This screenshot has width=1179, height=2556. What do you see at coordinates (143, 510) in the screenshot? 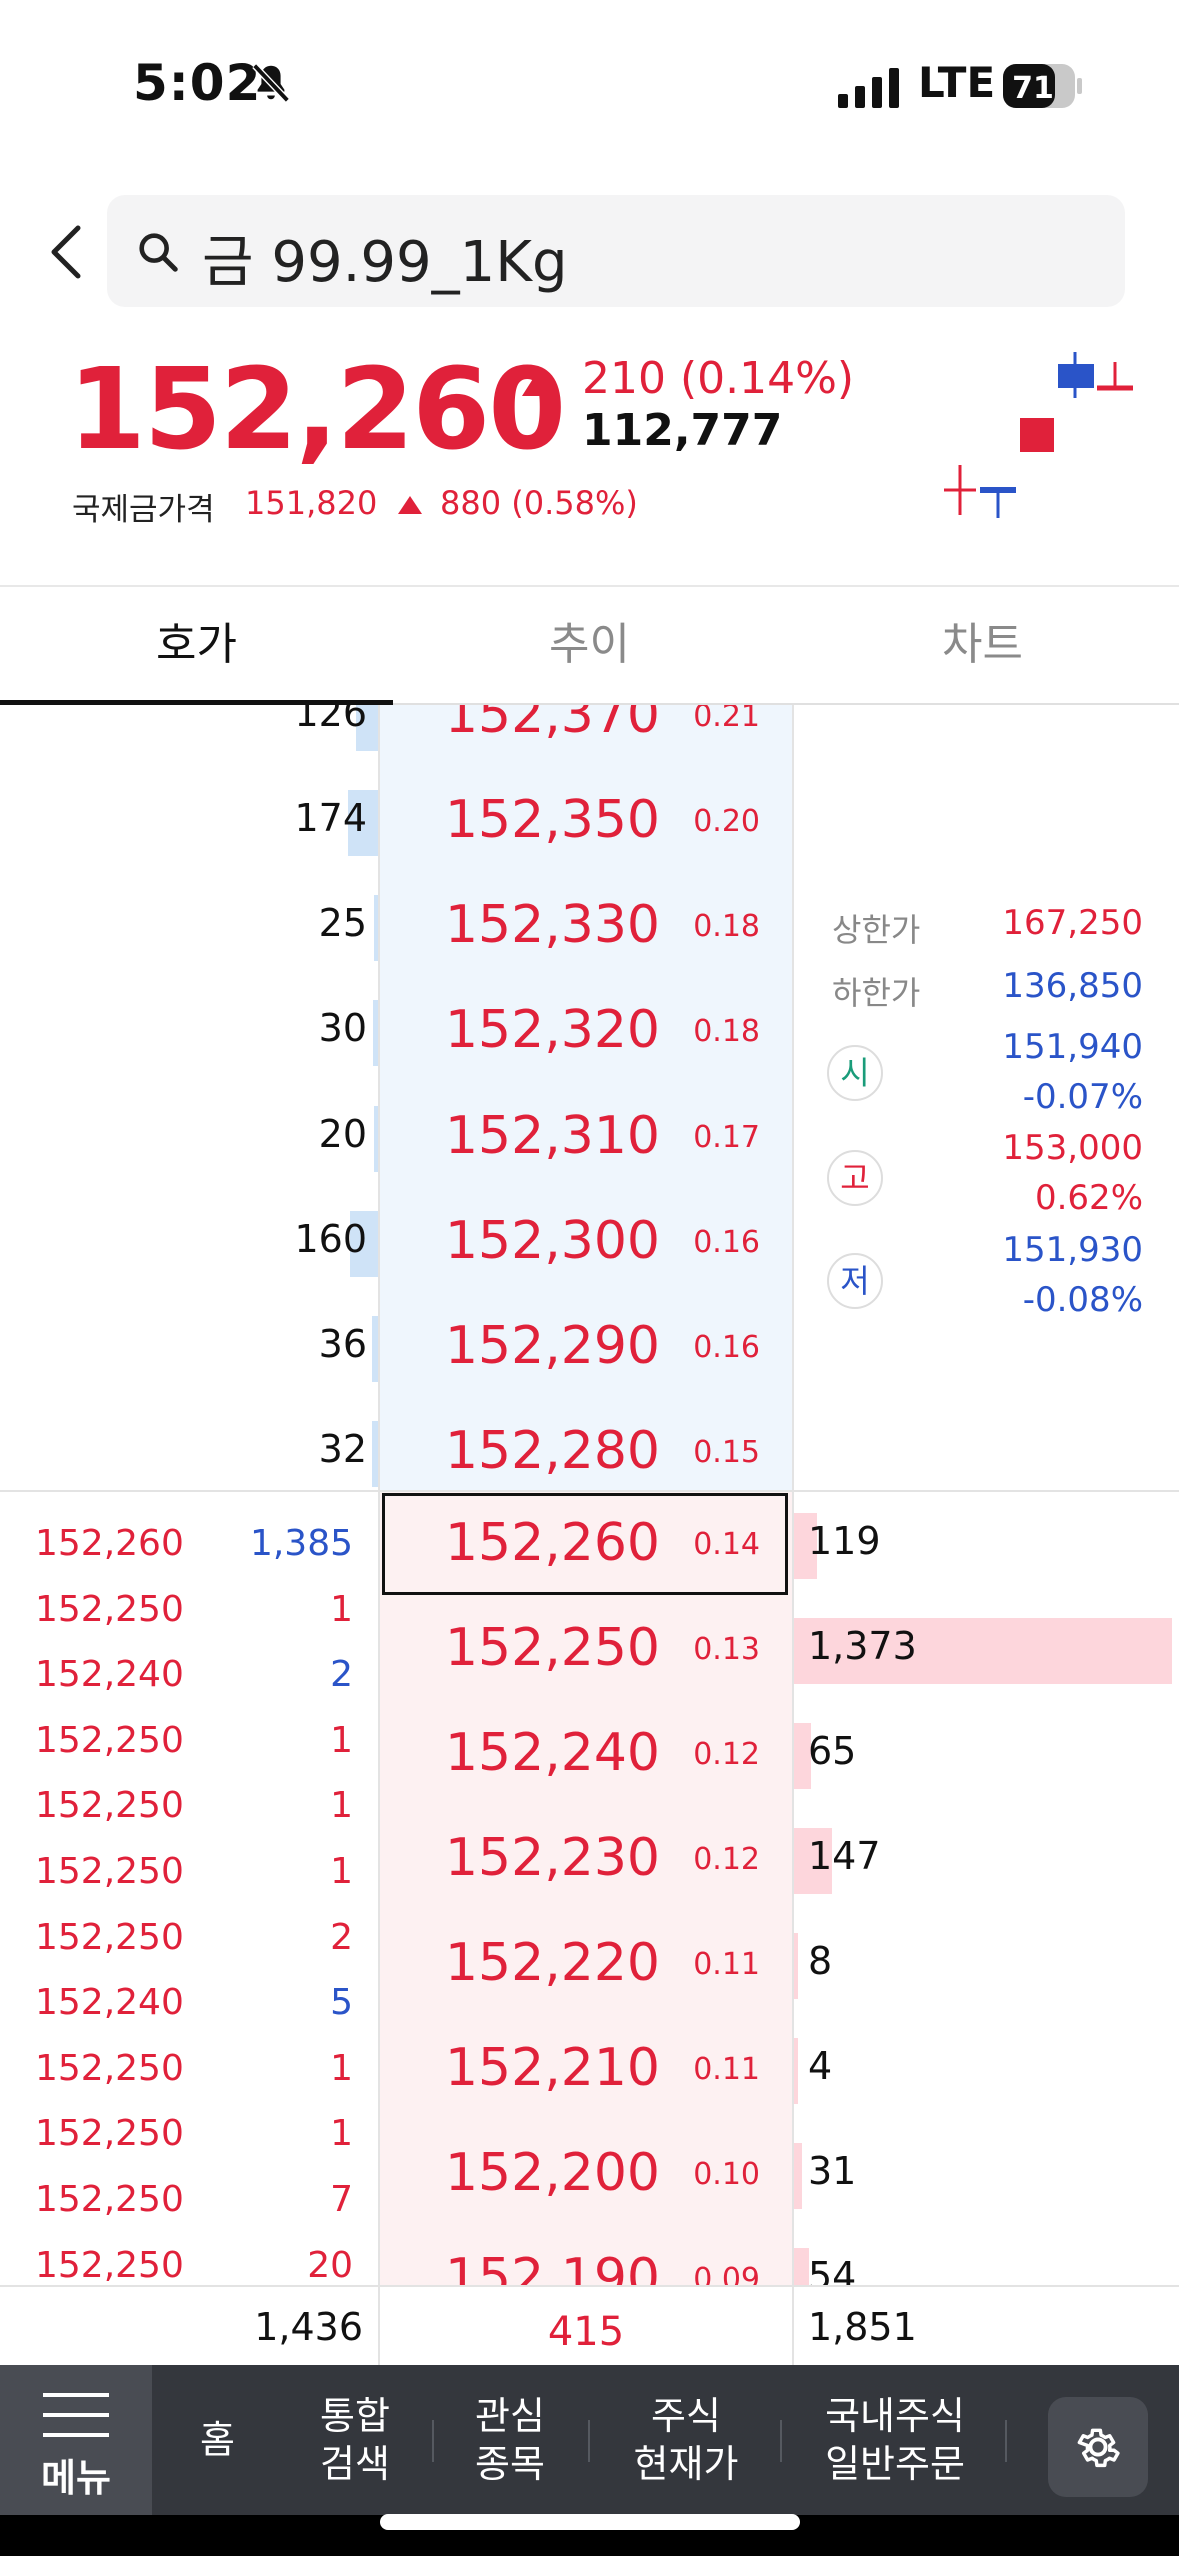
I see `intl-gold-label: 국제금가격` at bounding box center [143, 510].